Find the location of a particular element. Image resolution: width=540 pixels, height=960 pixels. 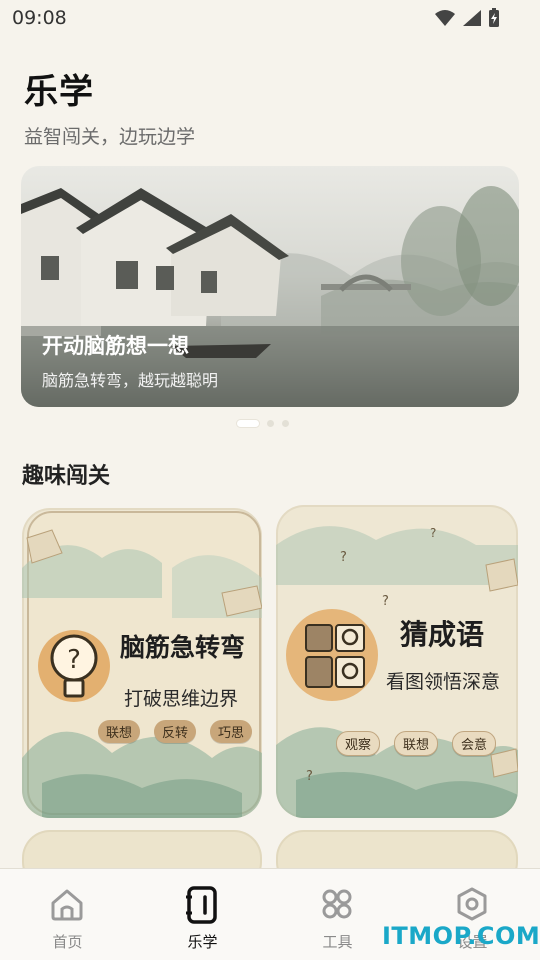

signal-icon is located at coordinates (472, 18).